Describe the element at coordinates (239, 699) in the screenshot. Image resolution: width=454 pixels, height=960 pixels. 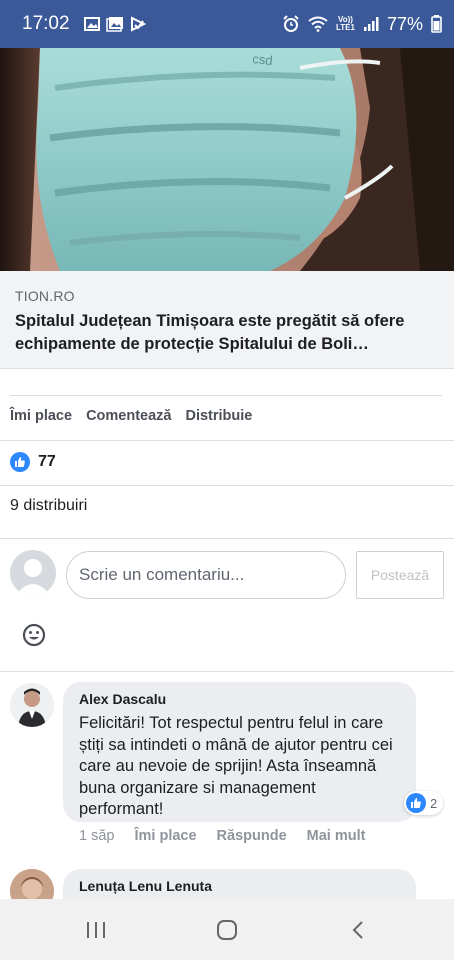
I see `comment-author: Alex Dascalu` at that location.